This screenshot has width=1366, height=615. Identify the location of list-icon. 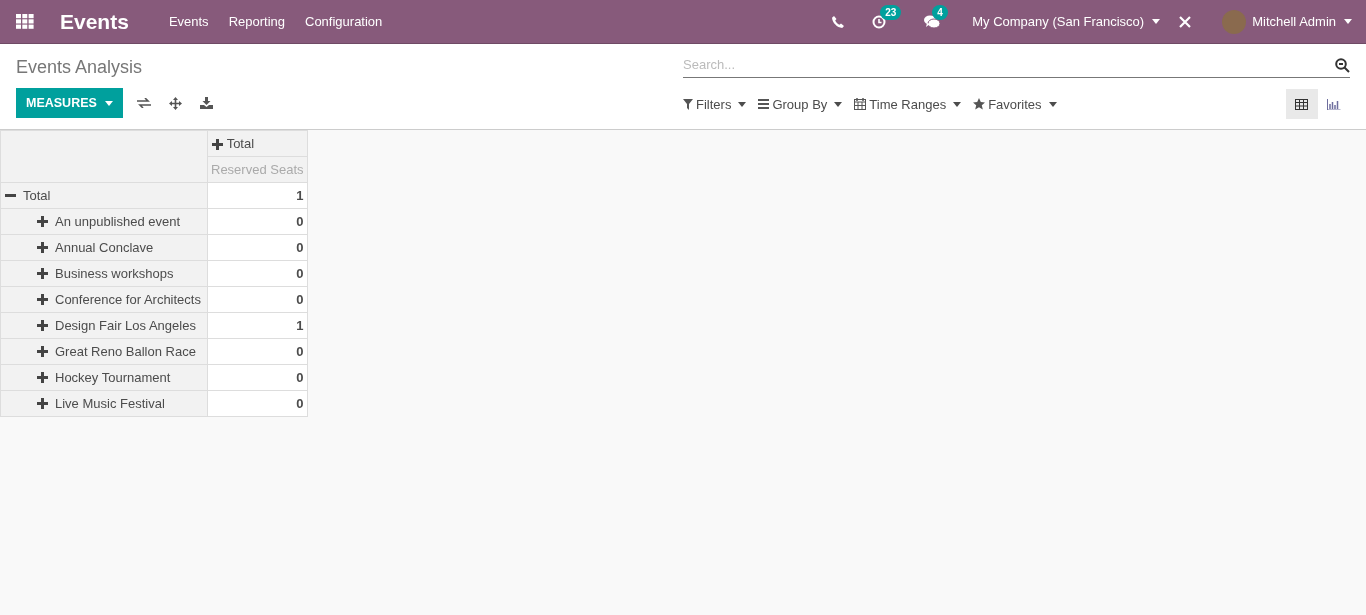
(764, 104).